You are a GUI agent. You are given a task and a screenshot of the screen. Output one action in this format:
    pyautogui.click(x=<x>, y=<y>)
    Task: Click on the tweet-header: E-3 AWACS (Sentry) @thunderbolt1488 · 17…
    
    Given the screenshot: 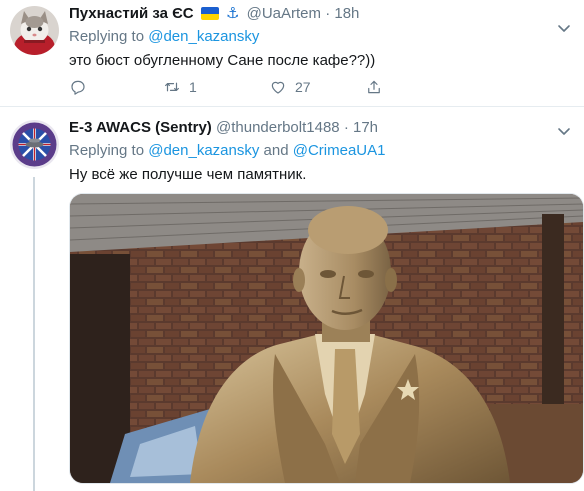 What is the action you would take?
    pyautogui.click(x=223, y=128)
    